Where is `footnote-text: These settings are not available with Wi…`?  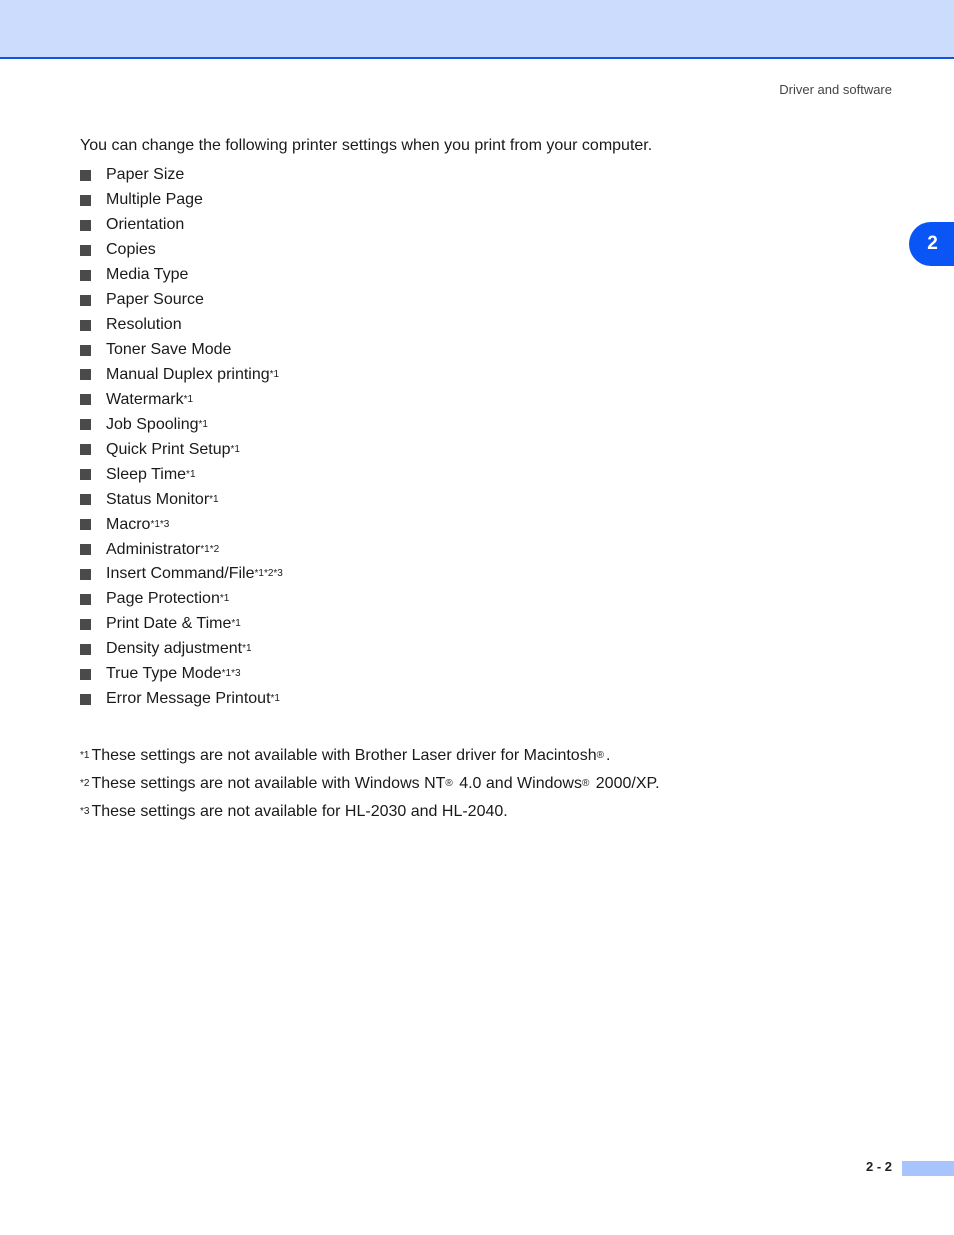
footnote-text: These settings are not available with Wi… is located at coordinates (268, 783).